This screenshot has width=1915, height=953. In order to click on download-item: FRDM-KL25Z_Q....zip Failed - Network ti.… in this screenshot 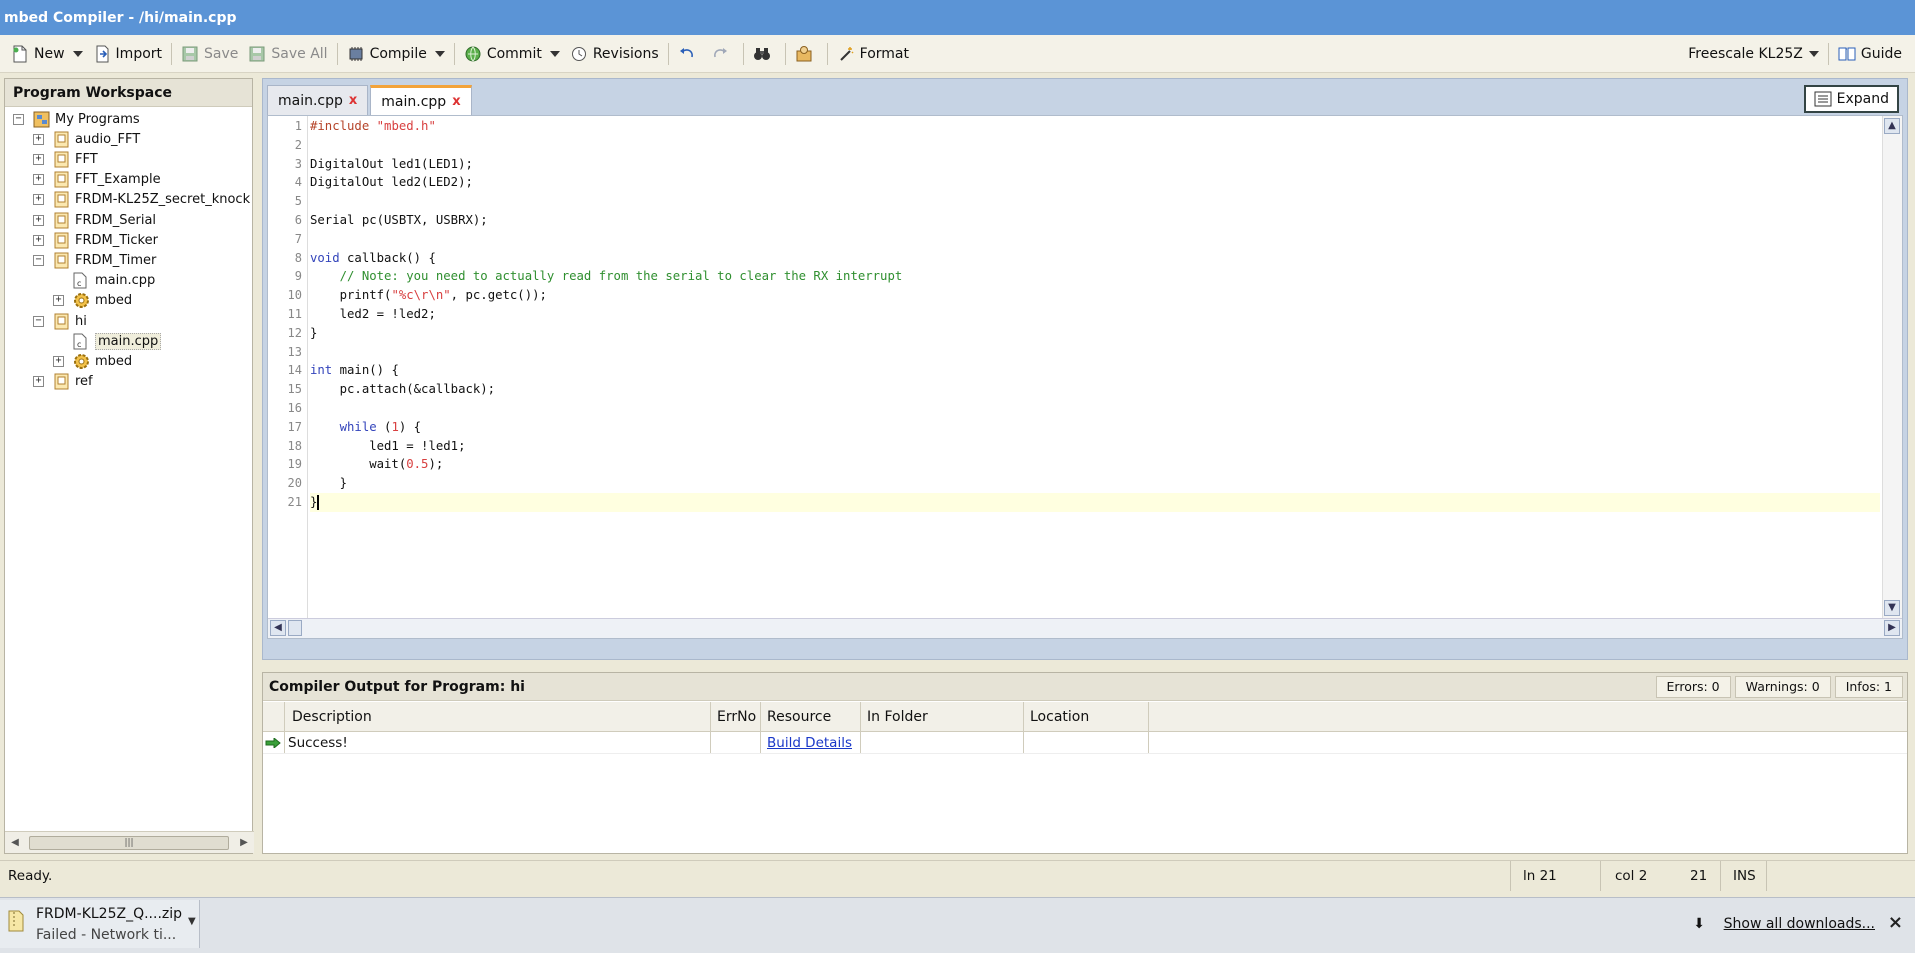, I will do `click(100, 924)`.